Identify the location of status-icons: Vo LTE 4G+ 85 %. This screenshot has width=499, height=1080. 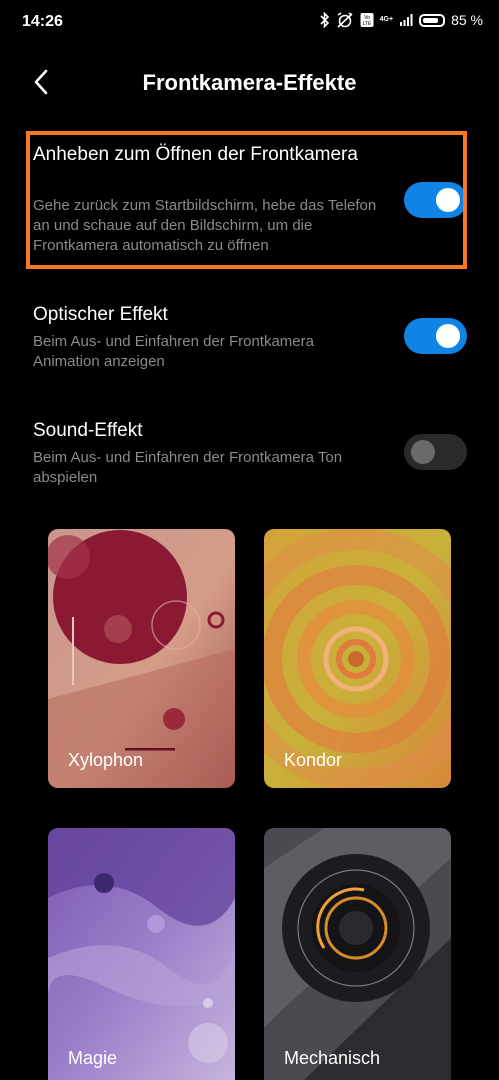
(401, 20).